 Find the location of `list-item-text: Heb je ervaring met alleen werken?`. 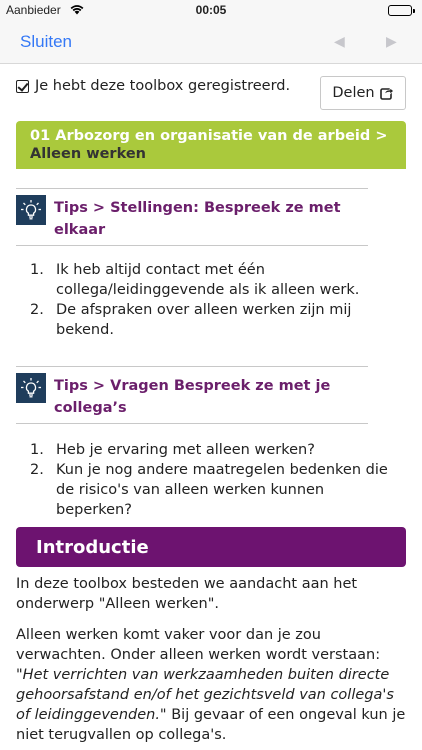

list-item-text: Heb je ervaring met alleen werken? is located at coordinates (185, 450).